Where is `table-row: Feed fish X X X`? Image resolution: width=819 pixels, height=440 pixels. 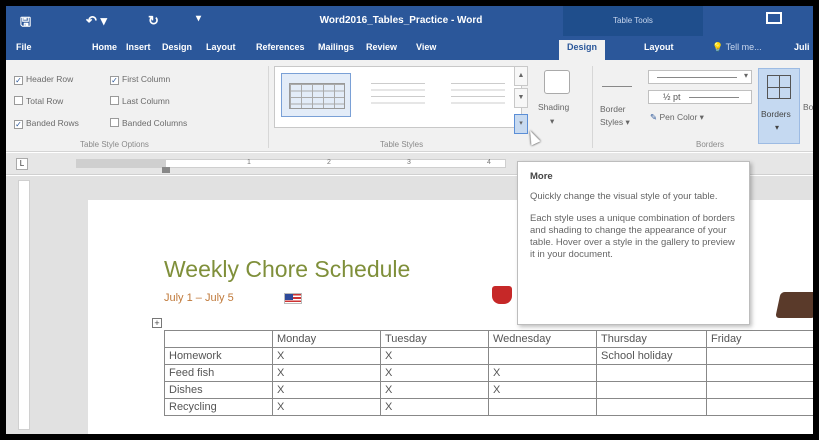 table-row: Feed fish X X X is located at coordinates (488, 373).